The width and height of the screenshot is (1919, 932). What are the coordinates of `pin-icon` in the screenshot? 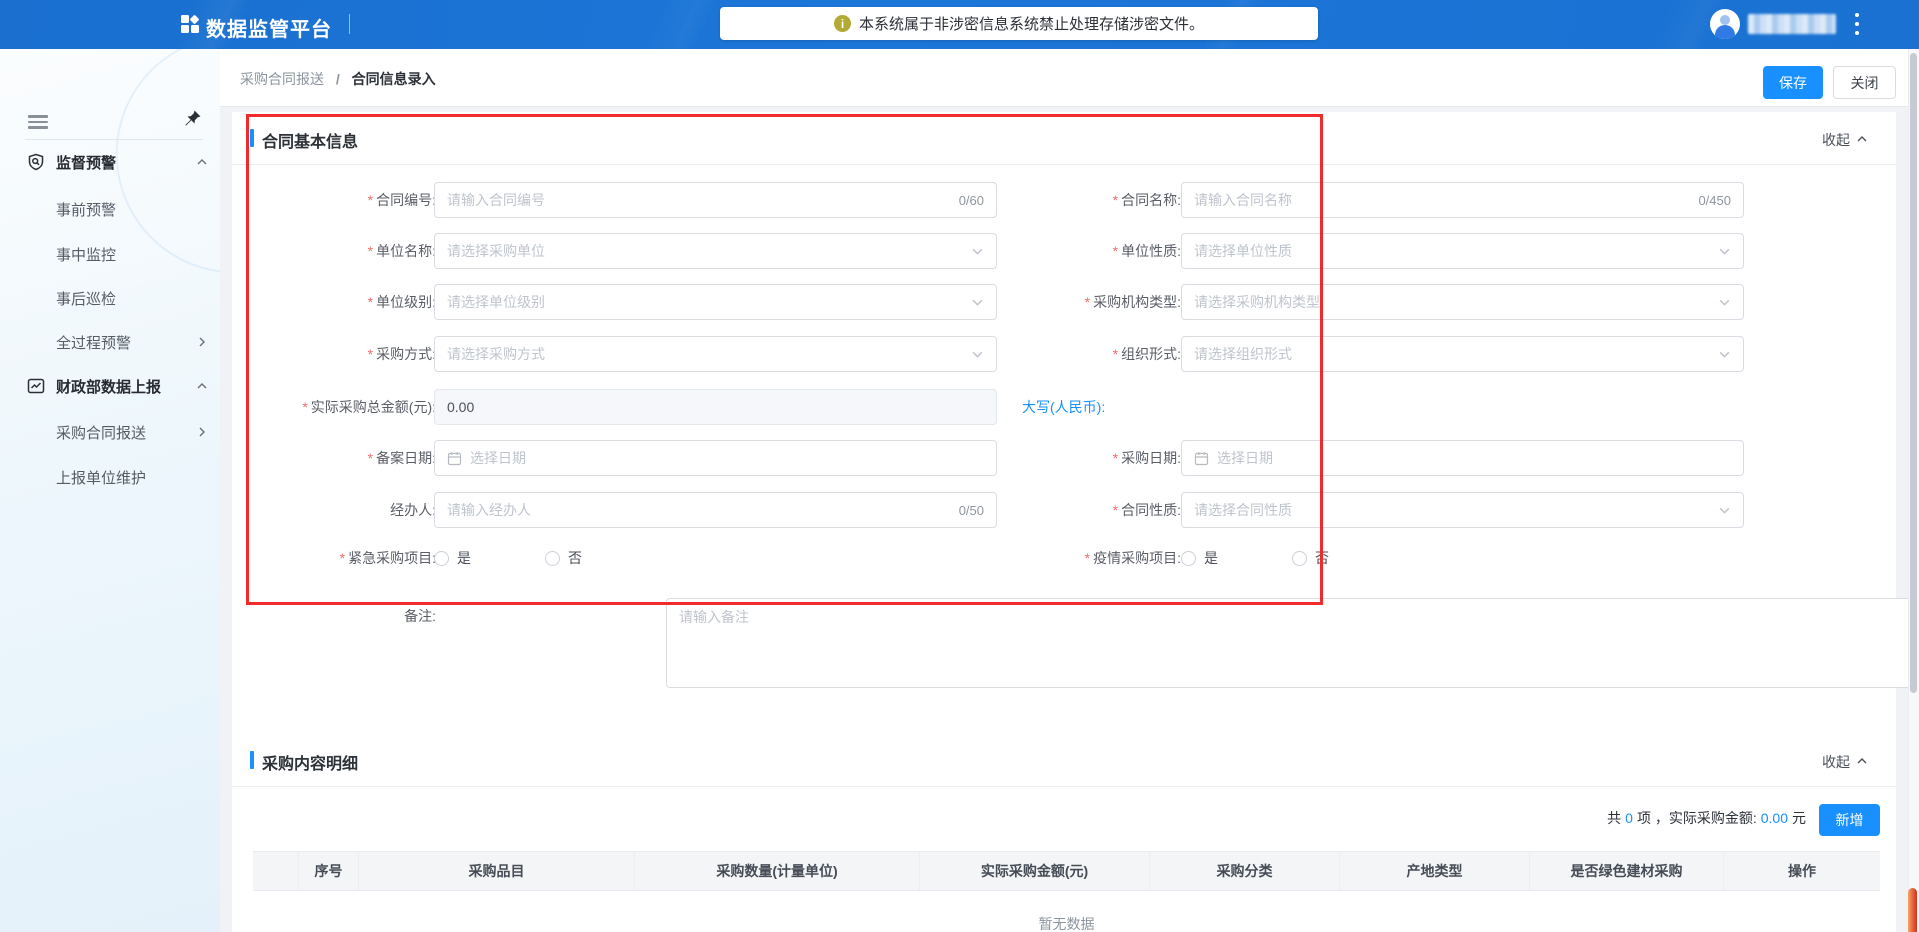 It's located at (193, 119).